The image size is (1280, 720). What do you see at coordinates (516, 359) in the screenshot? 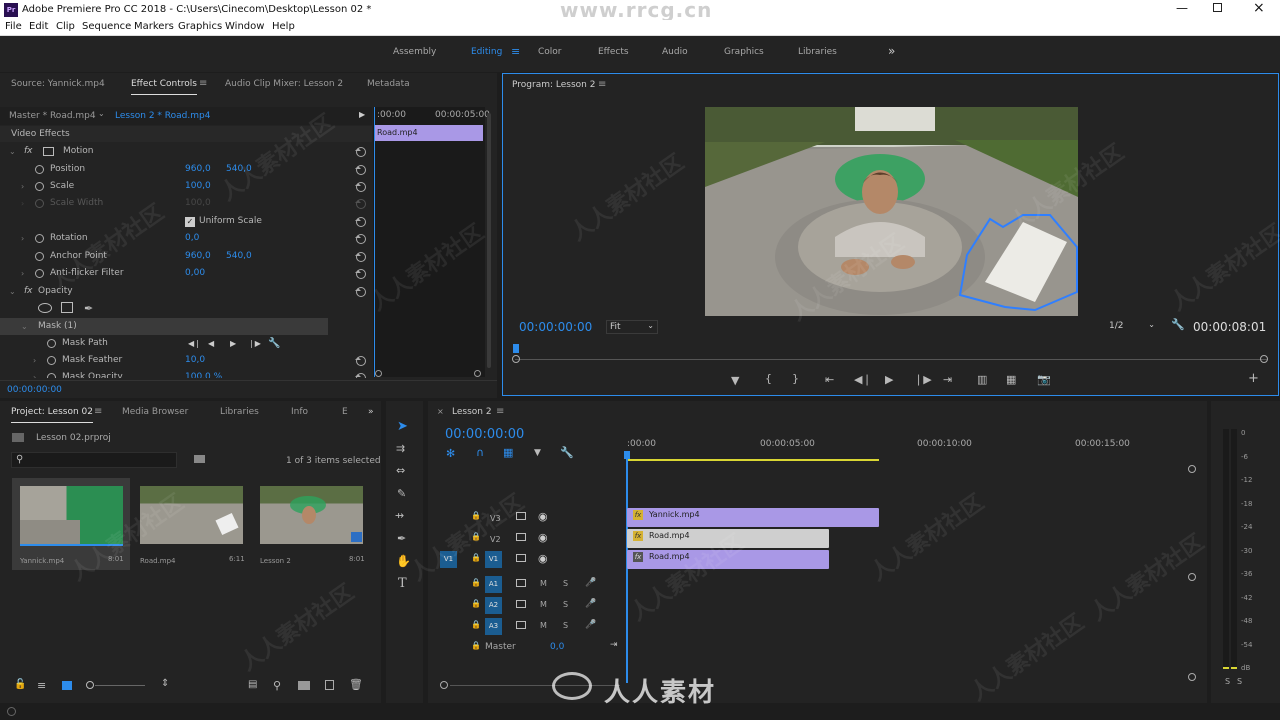
I see `scrub-left-handle` at bounding box center [516, 359].